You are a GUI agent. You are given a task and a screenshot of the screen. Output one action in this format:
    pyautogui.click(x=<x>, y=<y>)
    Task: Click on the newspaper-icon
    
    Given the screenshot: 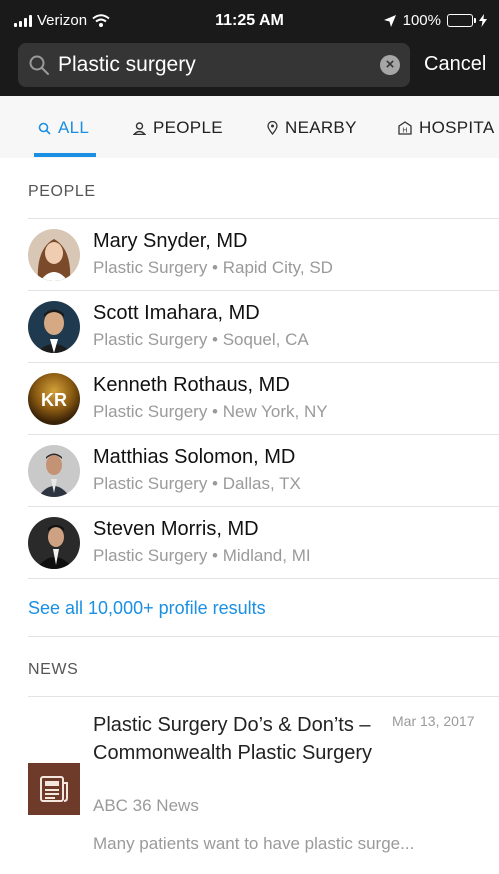 What is the action you would take?
    pyautogui.click(x=54, y=789)
    